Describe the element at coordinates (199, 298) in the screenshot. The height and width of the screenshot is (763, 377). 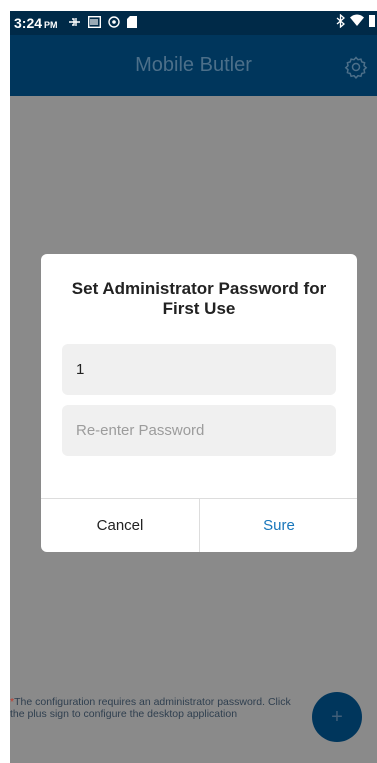
I see `dialog-title: Set Administrator Password for First Use` at that location.